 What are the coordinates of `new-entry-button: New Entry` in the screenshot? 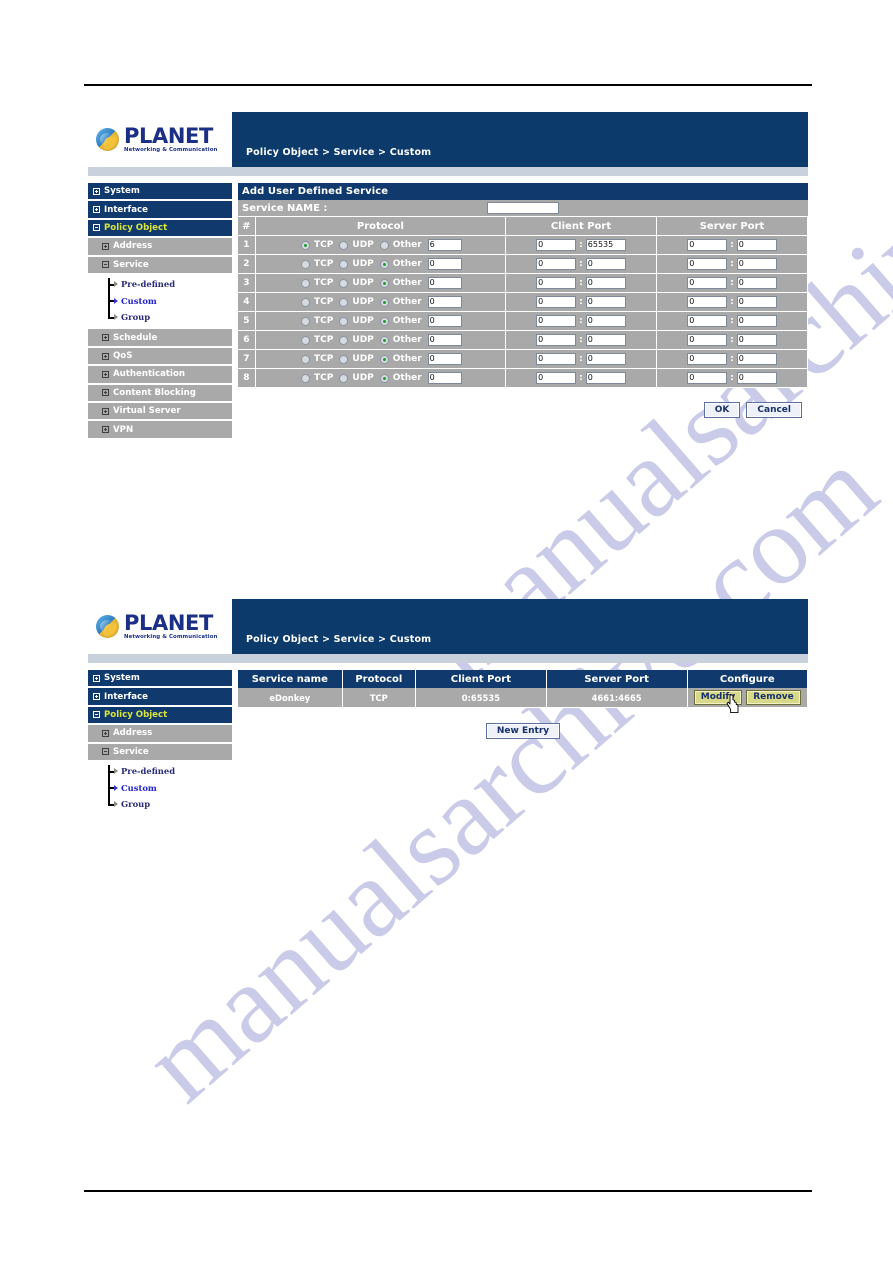 It's located at (523, 731).